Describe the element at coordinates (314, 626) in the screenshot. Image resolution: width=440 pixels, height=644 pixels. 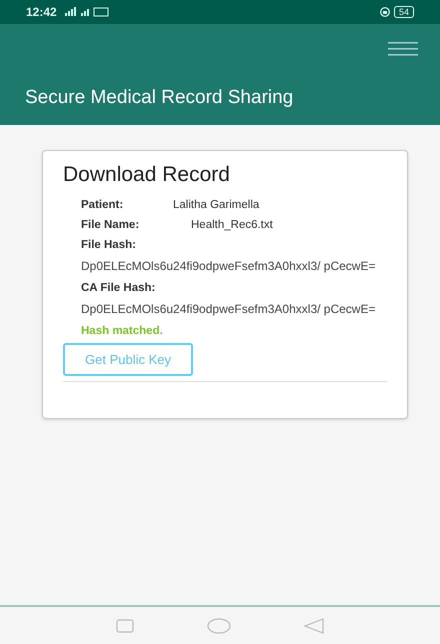
I see `back-icon` at that location.